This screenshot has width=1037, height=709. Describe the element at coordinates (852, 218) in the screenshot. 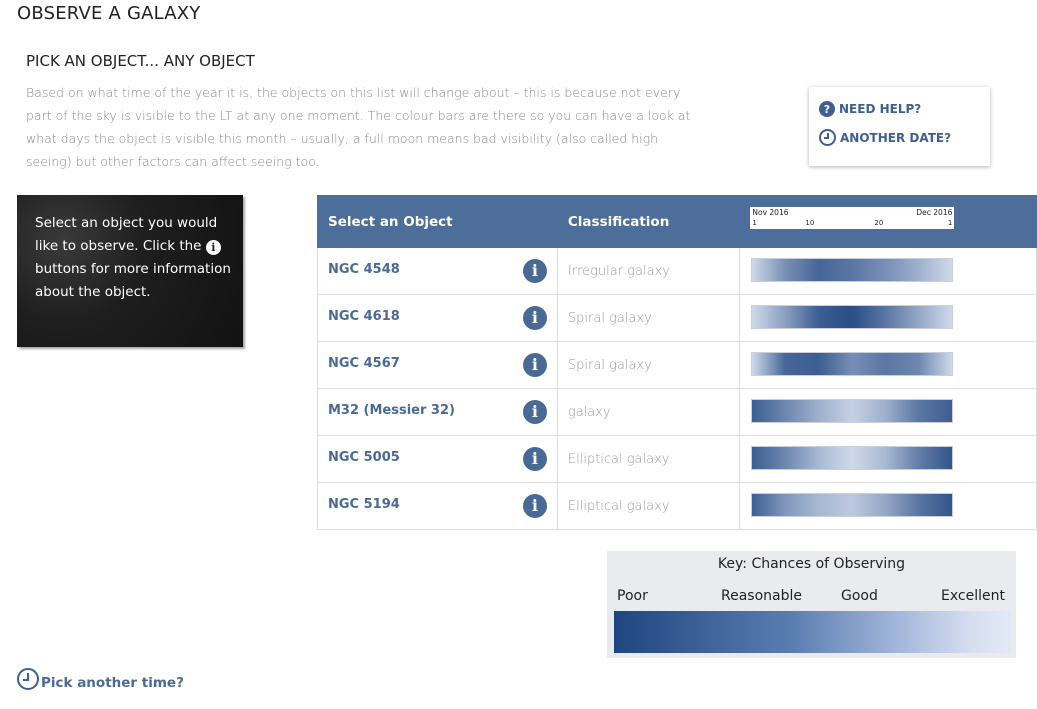

I see `calendar-scale: Nov 2016 Dec 2016 1 10 20 1` at that location.